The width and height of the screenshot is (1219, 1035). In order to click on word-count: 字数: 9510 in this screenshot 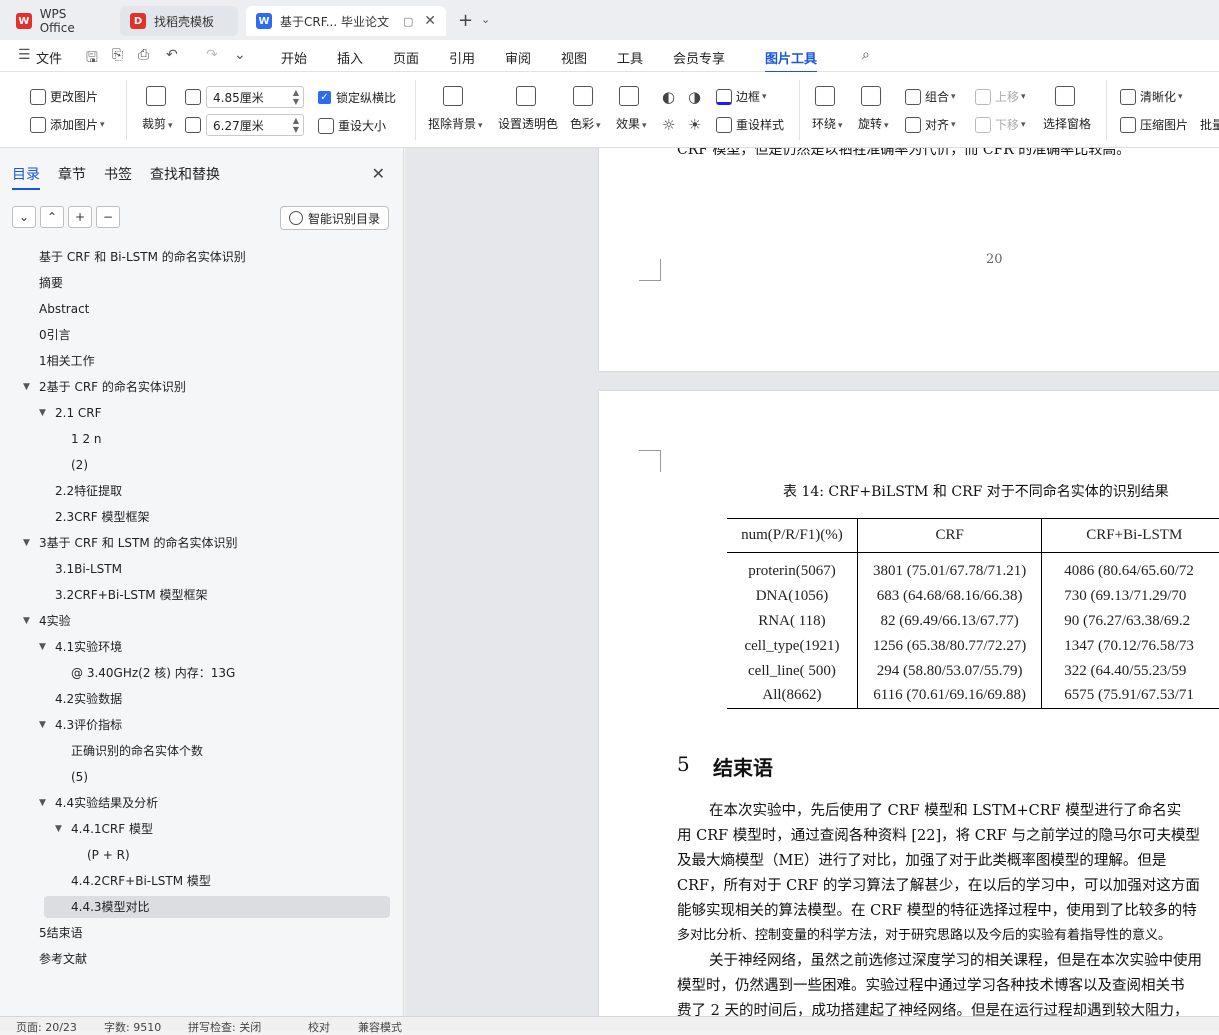, I will do `click(132, 1027)`.